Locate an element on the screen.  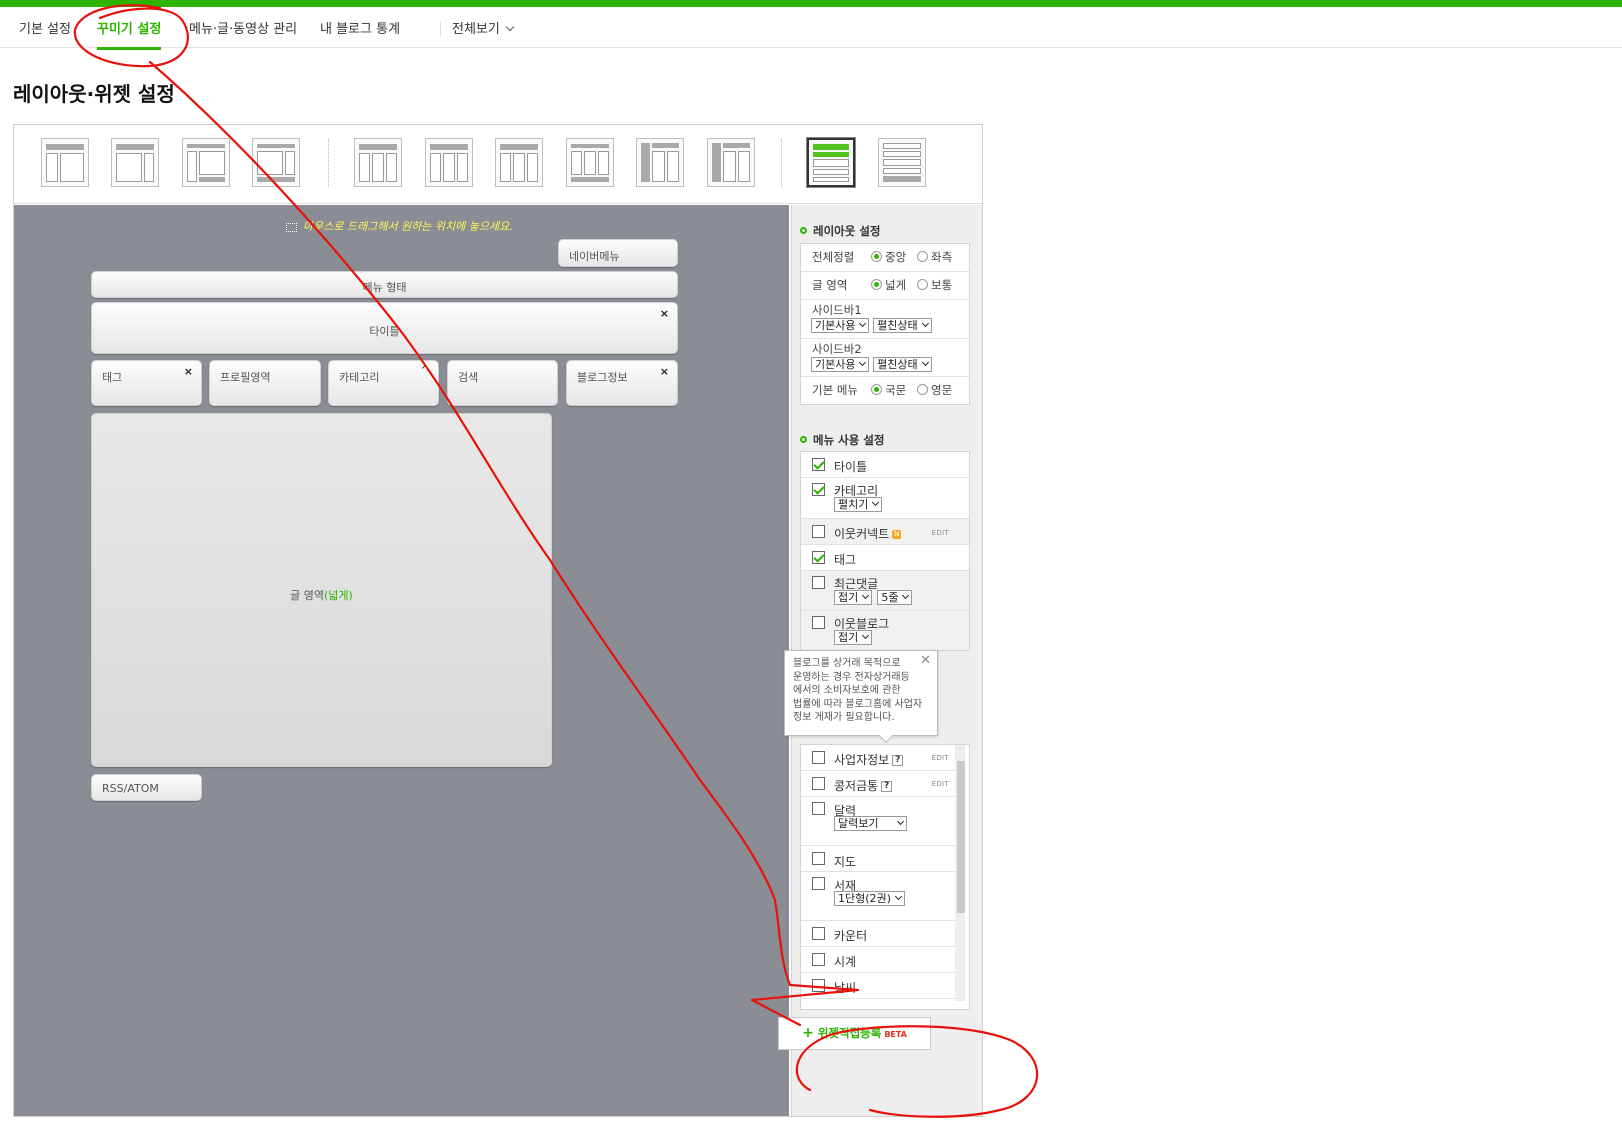
align-label: 전체정렬 is located at coordinates (833, 257).